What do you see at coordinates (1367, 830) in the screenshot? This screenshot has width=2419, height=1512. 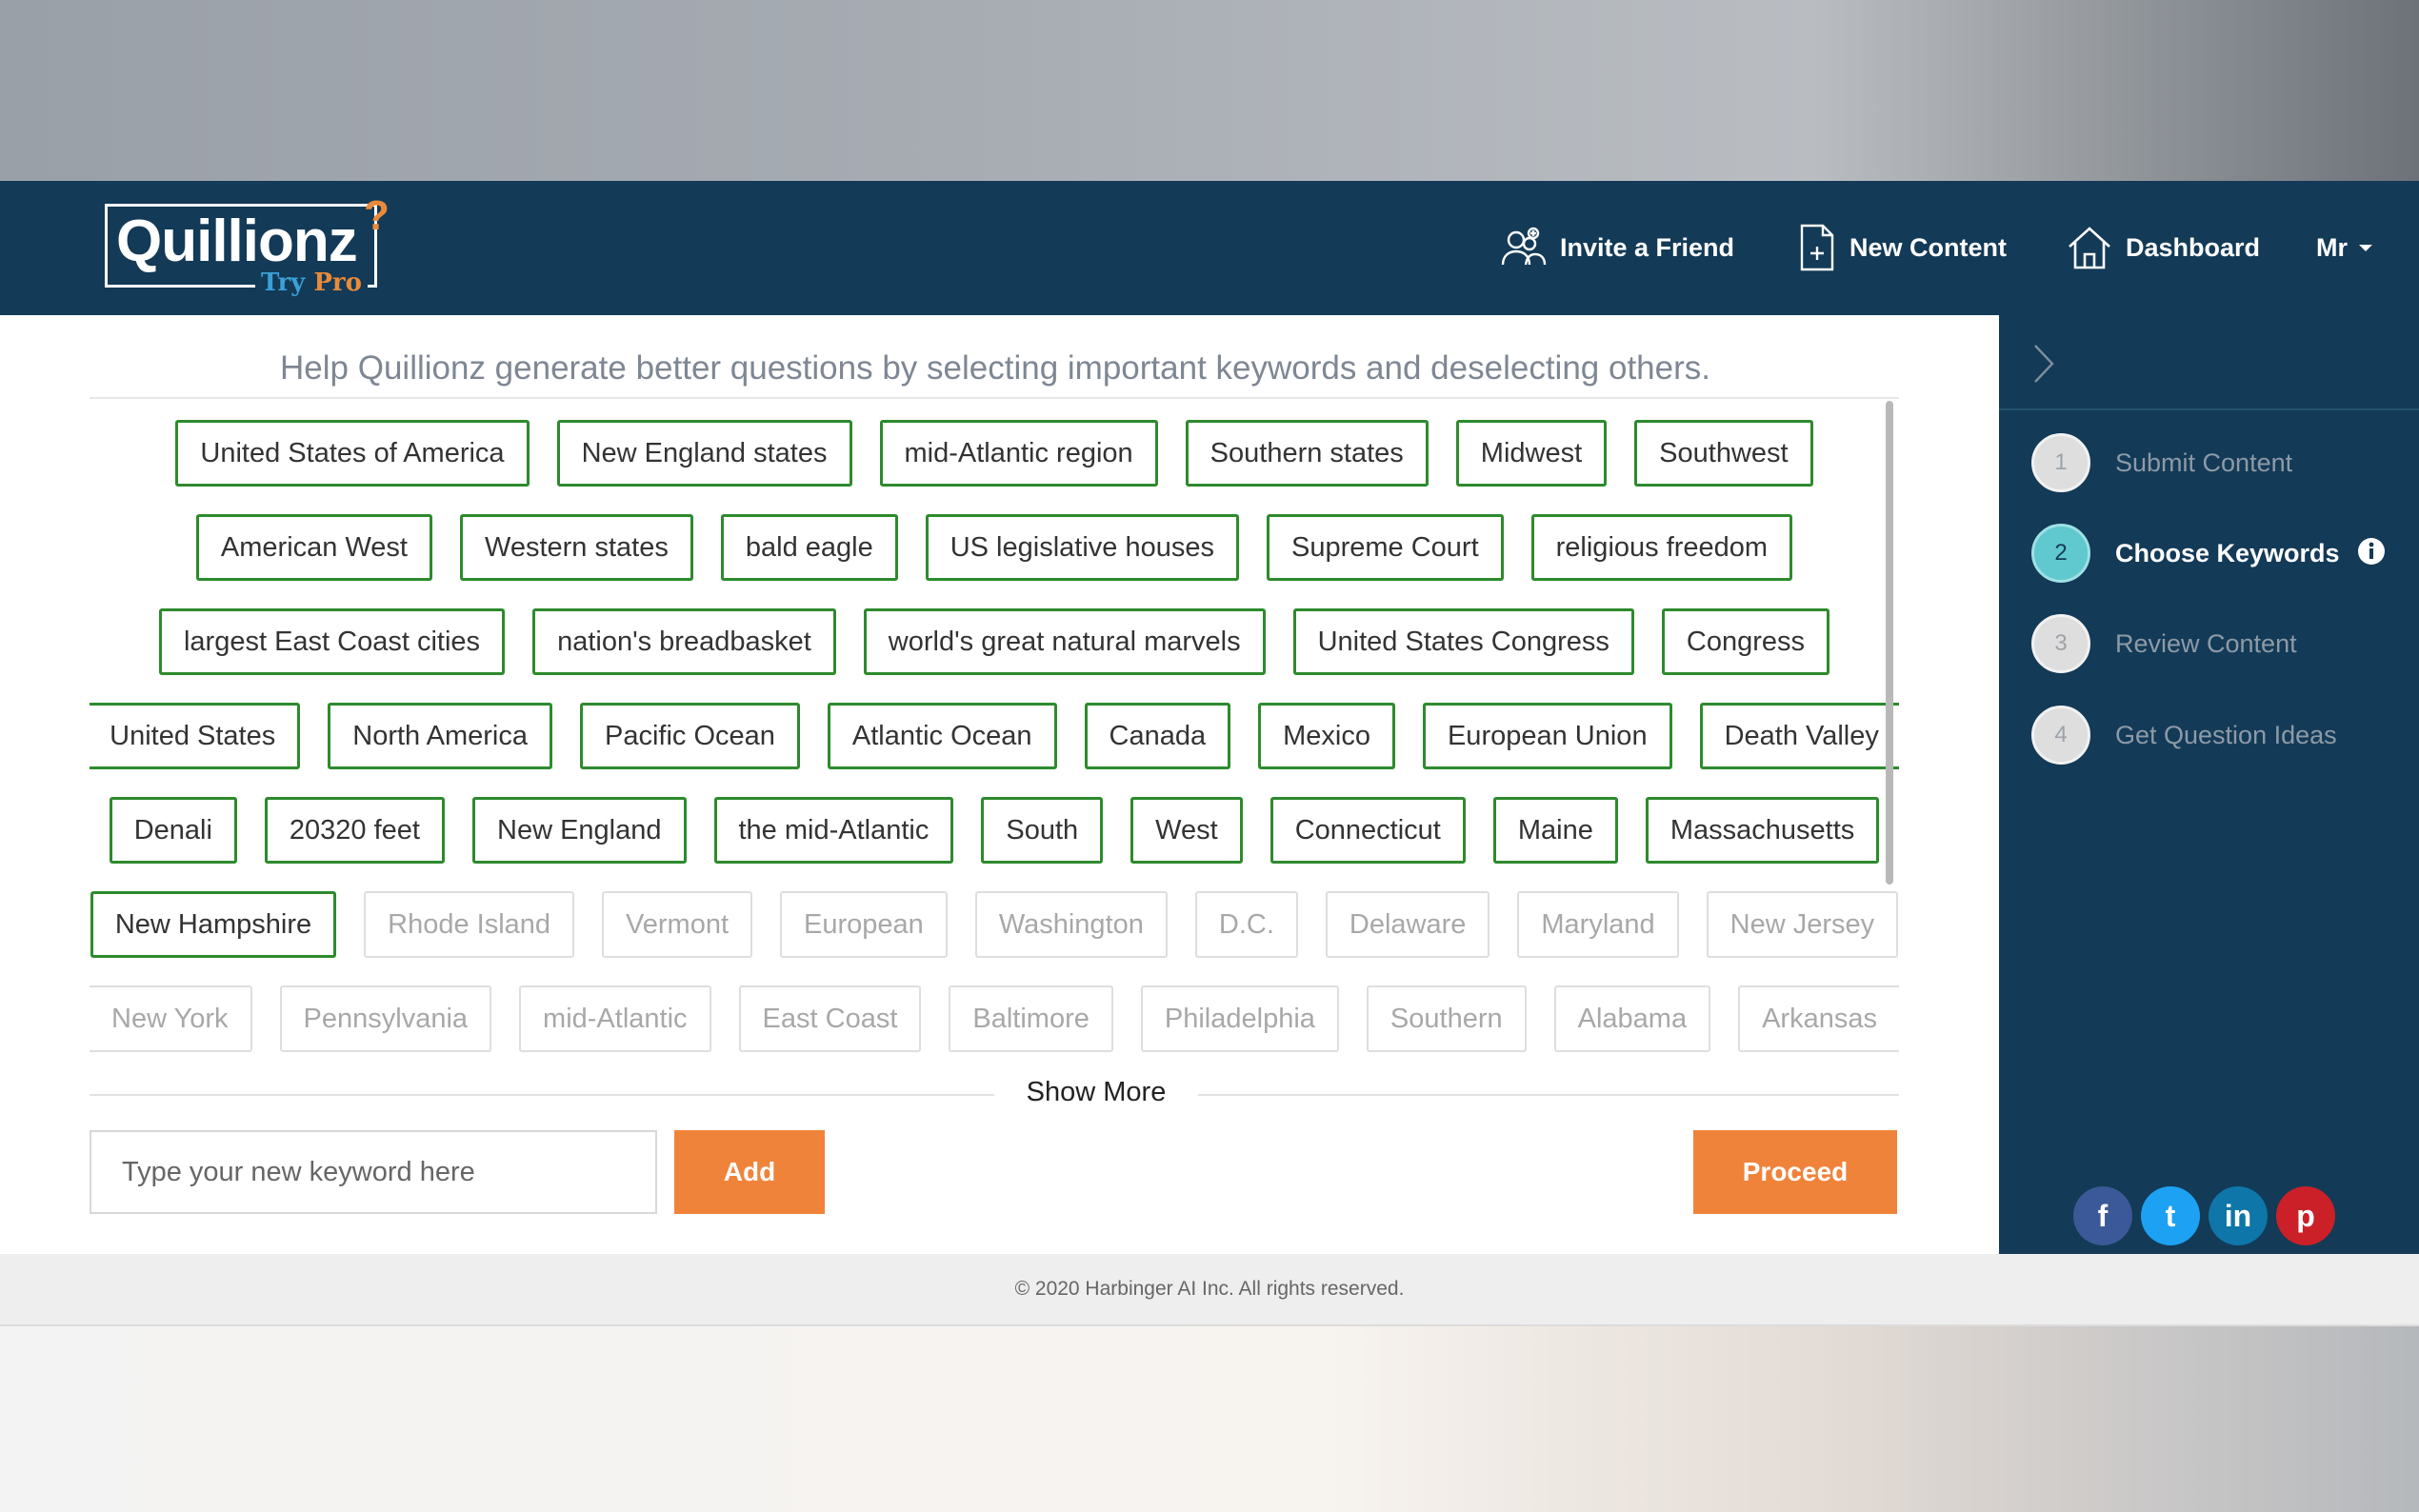 I see `keyword-chip: Connecticut` at bounding box center [1367, 830].